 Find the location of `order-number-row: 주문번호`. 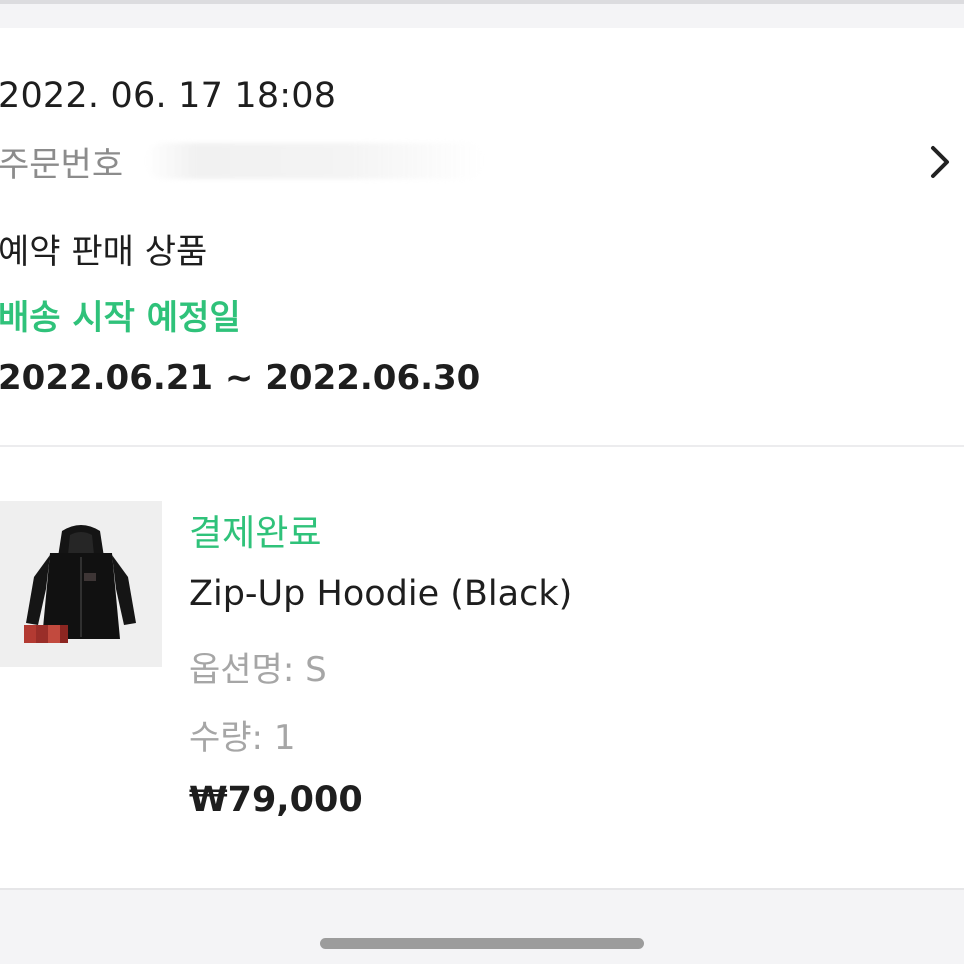

order-number-row: 주문번호 is located at coordinates (243, 161).